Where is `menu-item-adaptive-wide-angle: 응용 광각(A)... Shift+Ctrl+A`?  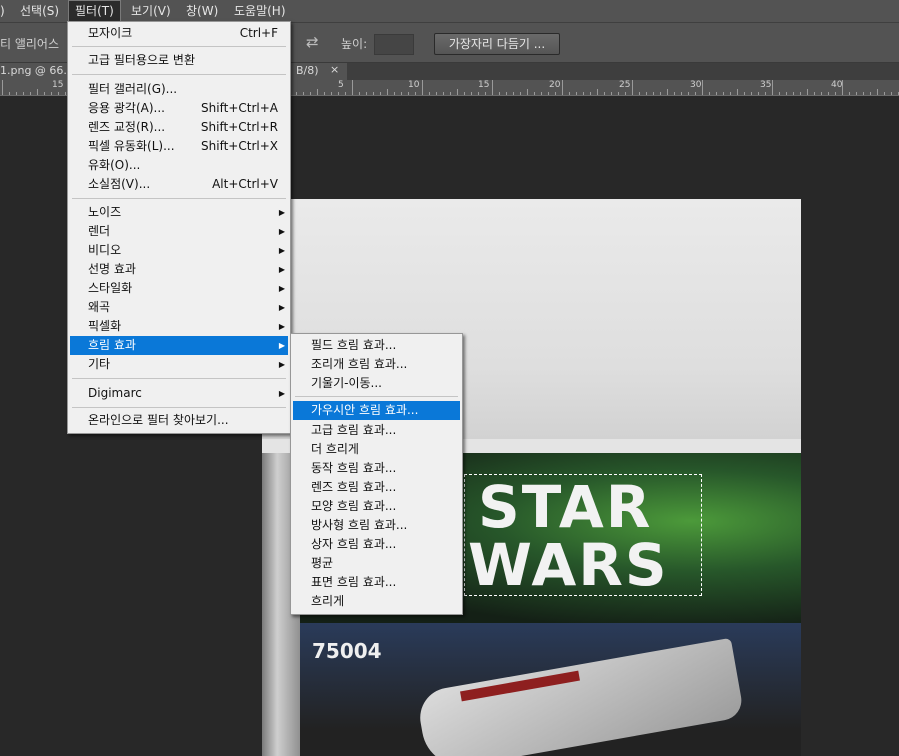 menu-item-adaptive-wide-angle: 응용 광각(A)... Shift+Ctrl+A is located at coordinates (179, 108).